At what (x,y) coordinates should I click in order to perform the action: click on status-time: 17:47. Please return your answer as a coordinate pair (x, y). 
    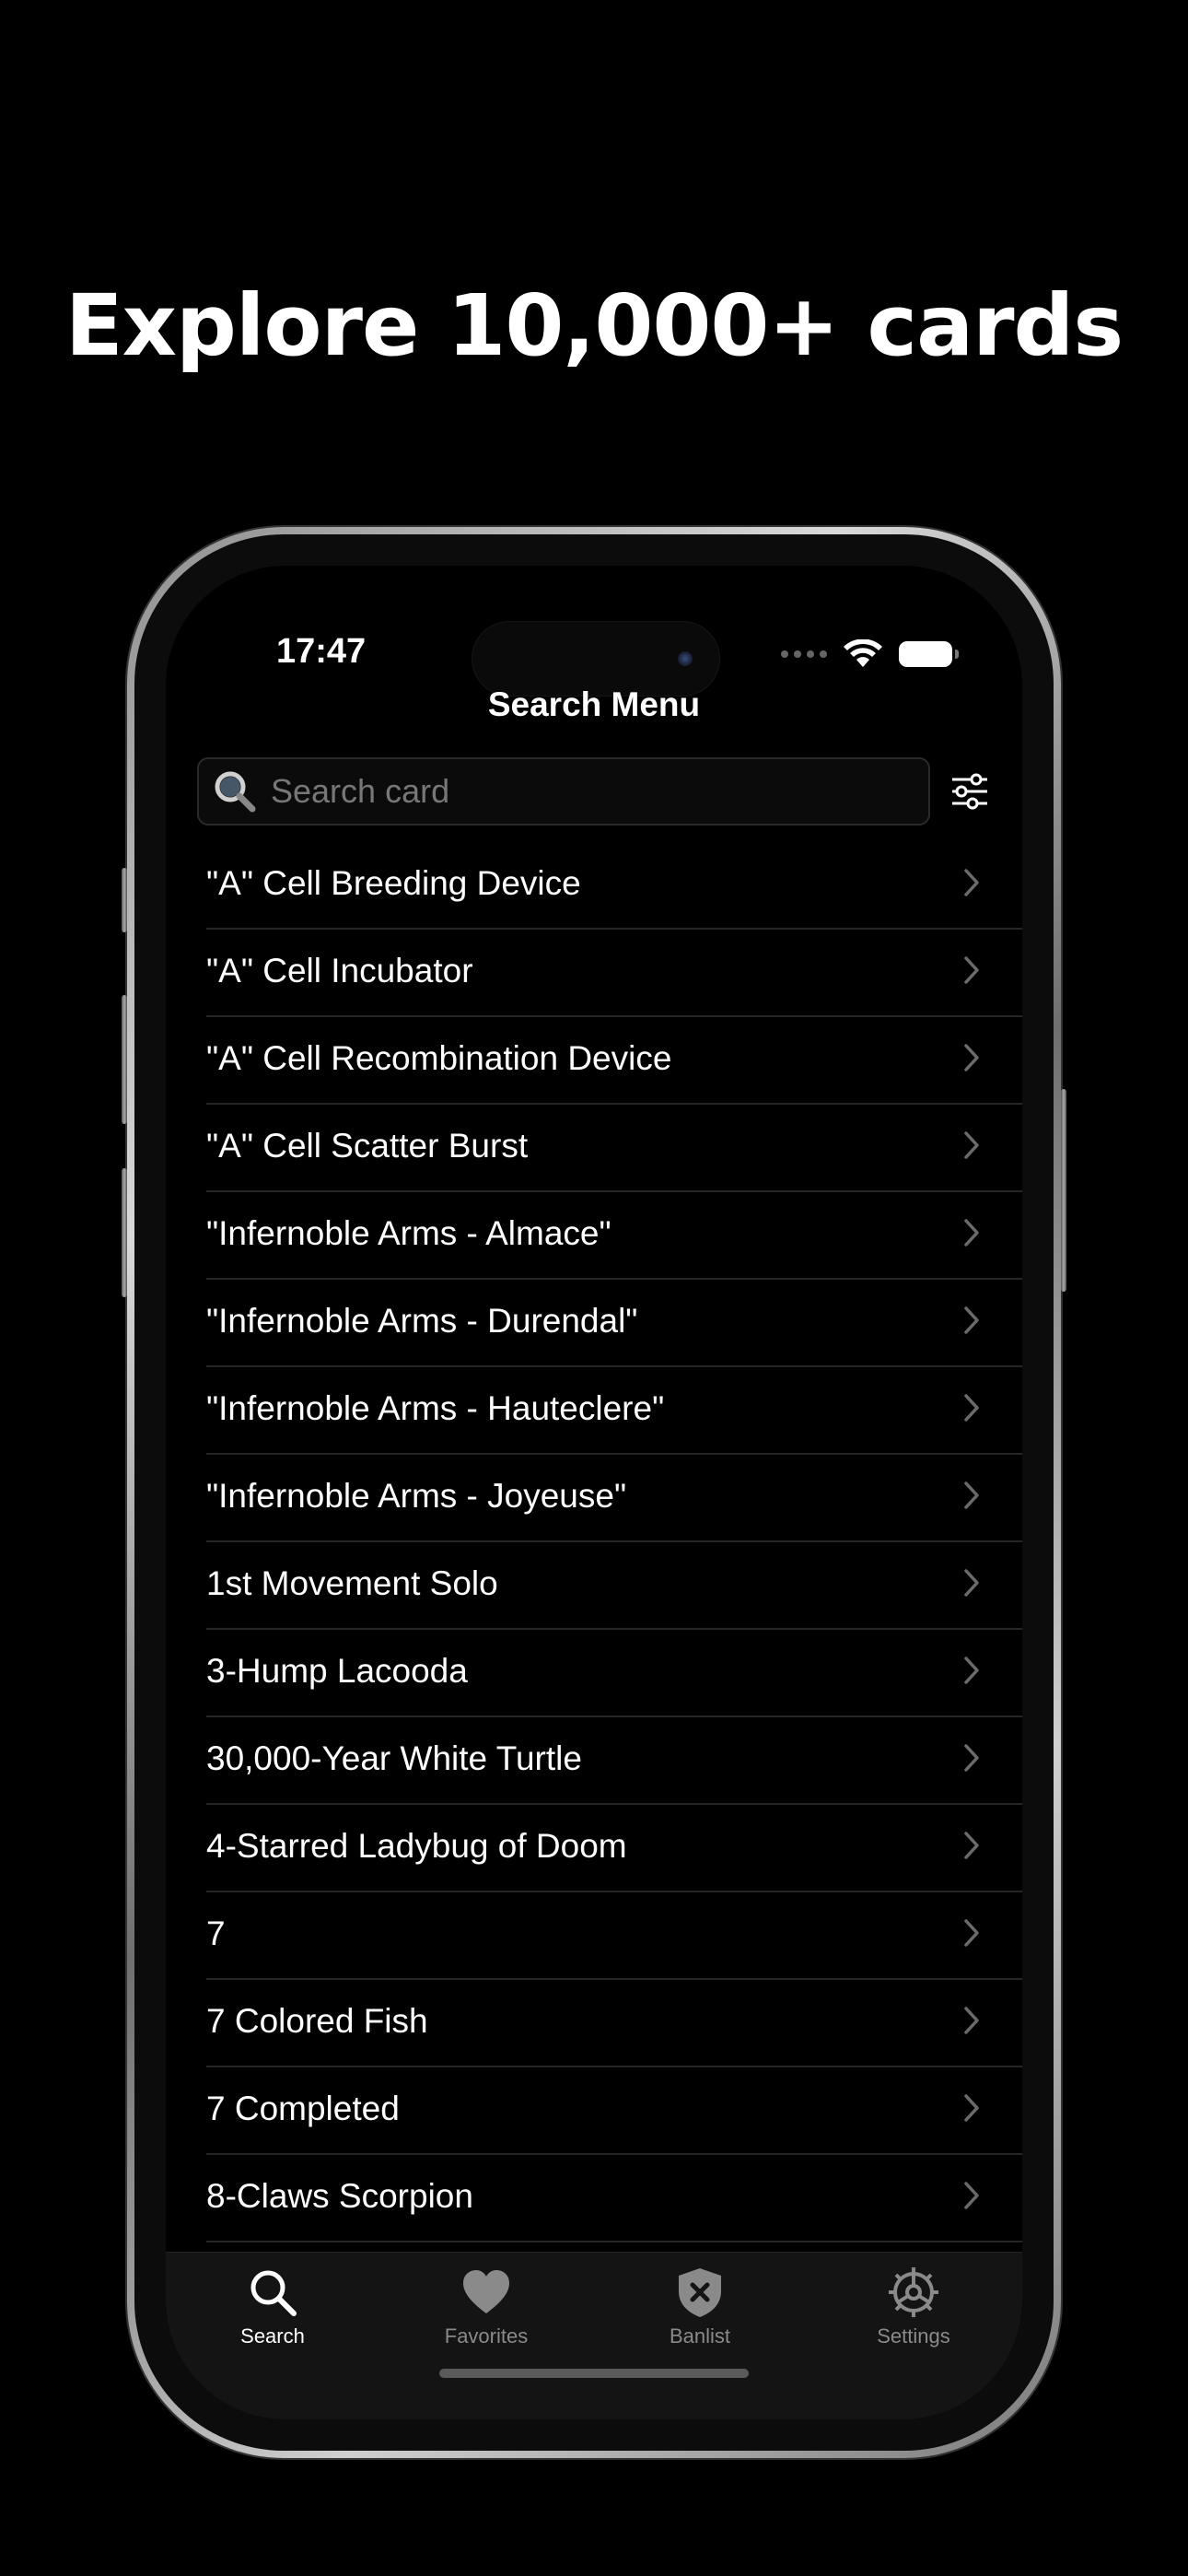
    Looking at the image, I should click on (321, 651).